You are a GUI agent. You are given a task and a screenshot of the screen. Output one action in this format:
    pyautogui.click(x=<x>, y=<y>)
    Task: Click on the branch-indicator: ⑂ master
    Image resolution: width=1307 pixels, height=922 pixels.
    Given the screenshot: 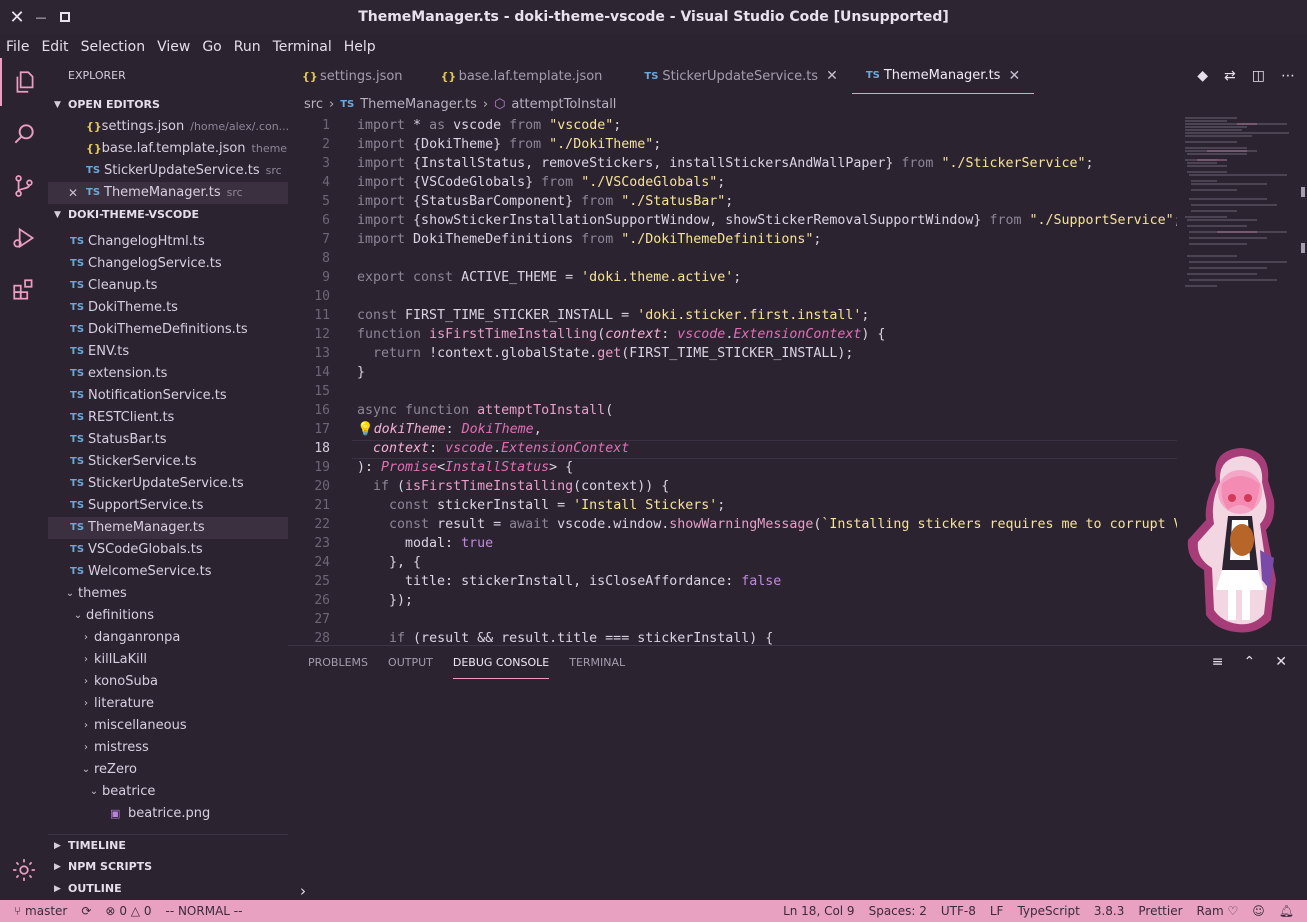 What is the action you would take?
    pyautogui.click(x=37, y=911)
    